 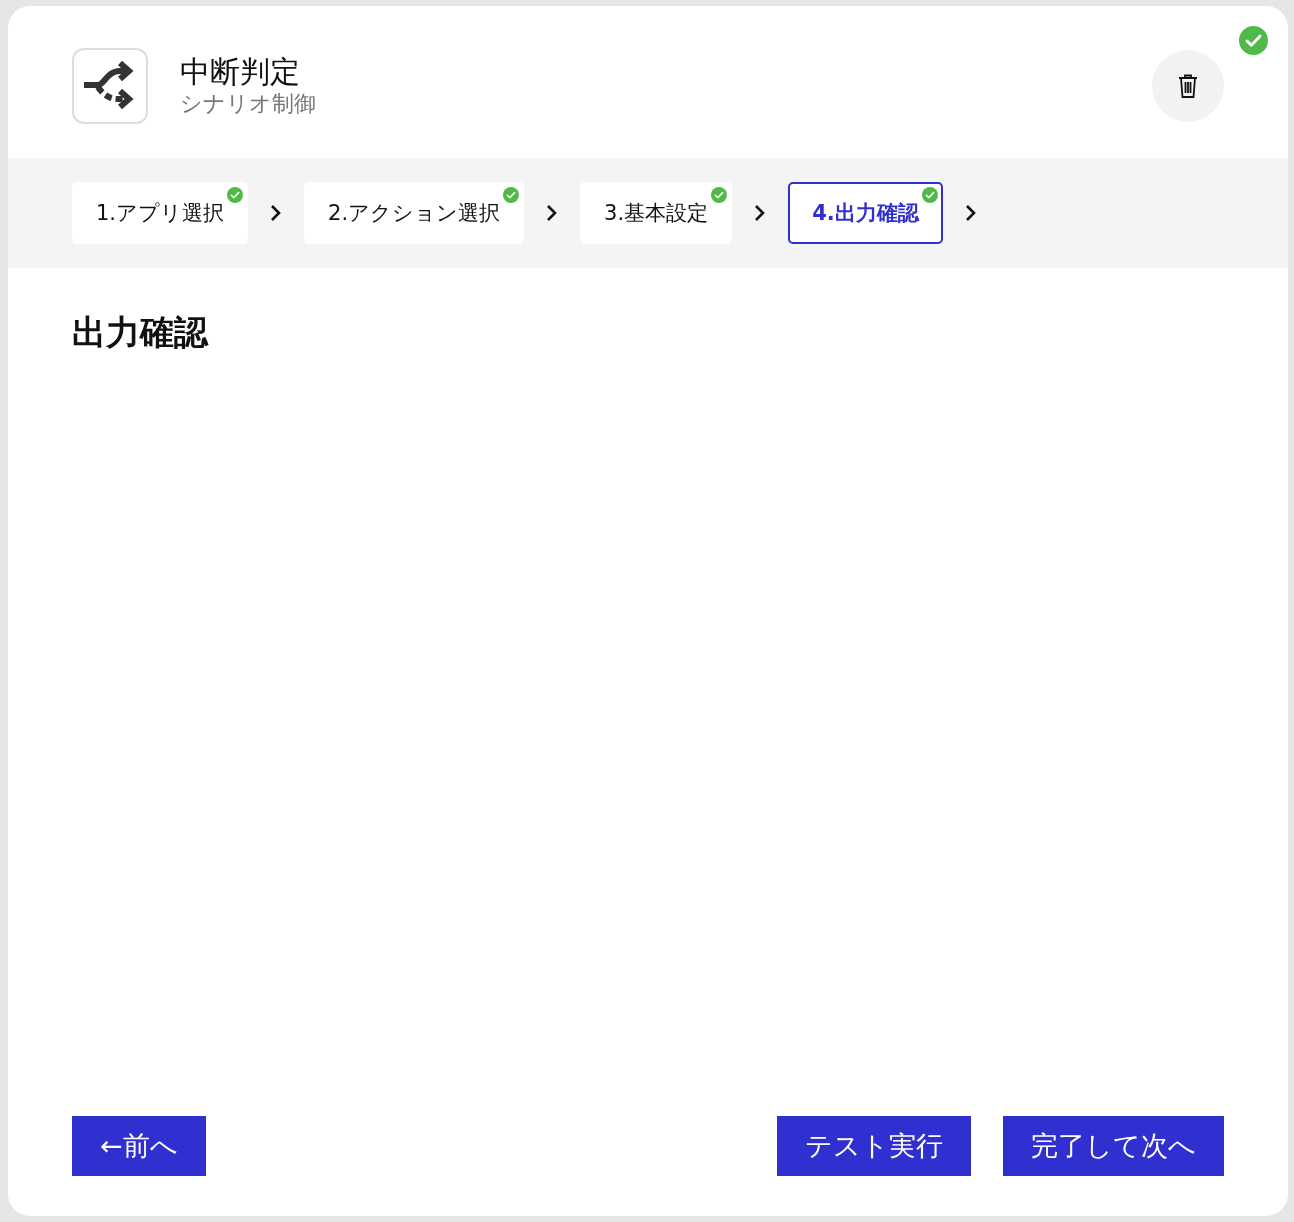 What do you see at coordinates (248, 104) in the screenshot?
I see `card-subtitle: シナリオ制御` at bounding box center [248, 104].